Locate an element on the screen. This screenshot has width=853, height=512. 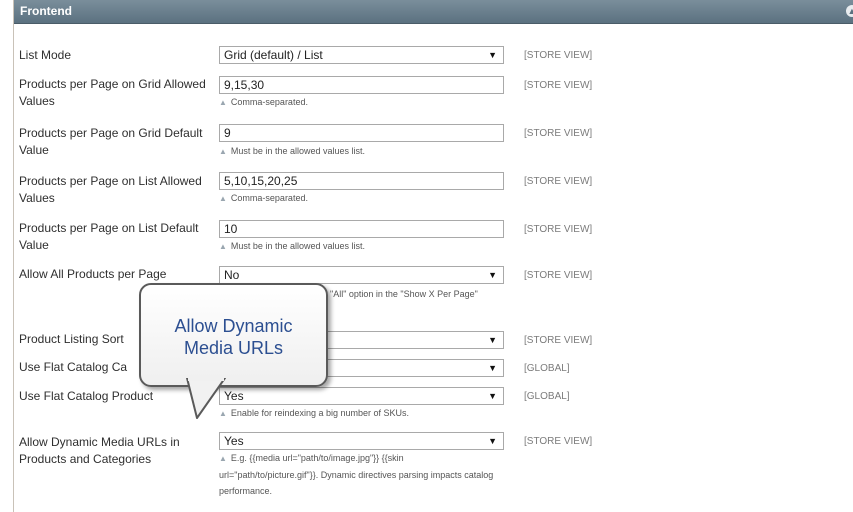
grid-default-value-note: ▲ Must be in the allowed values list. is located at coordinates (292, 151).